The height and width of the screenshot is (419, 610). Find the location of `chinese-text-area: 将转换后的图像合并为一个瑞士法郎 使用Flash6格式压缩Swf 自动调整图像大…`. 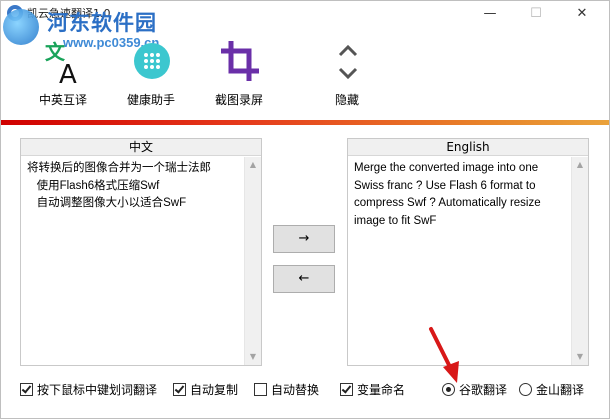

chinese-text-area: 将转换后的图像合并为一个瑞士法郎 使用Flash6格式压缩Swf 自动调整图像大… is located at coordinates (133, 186).